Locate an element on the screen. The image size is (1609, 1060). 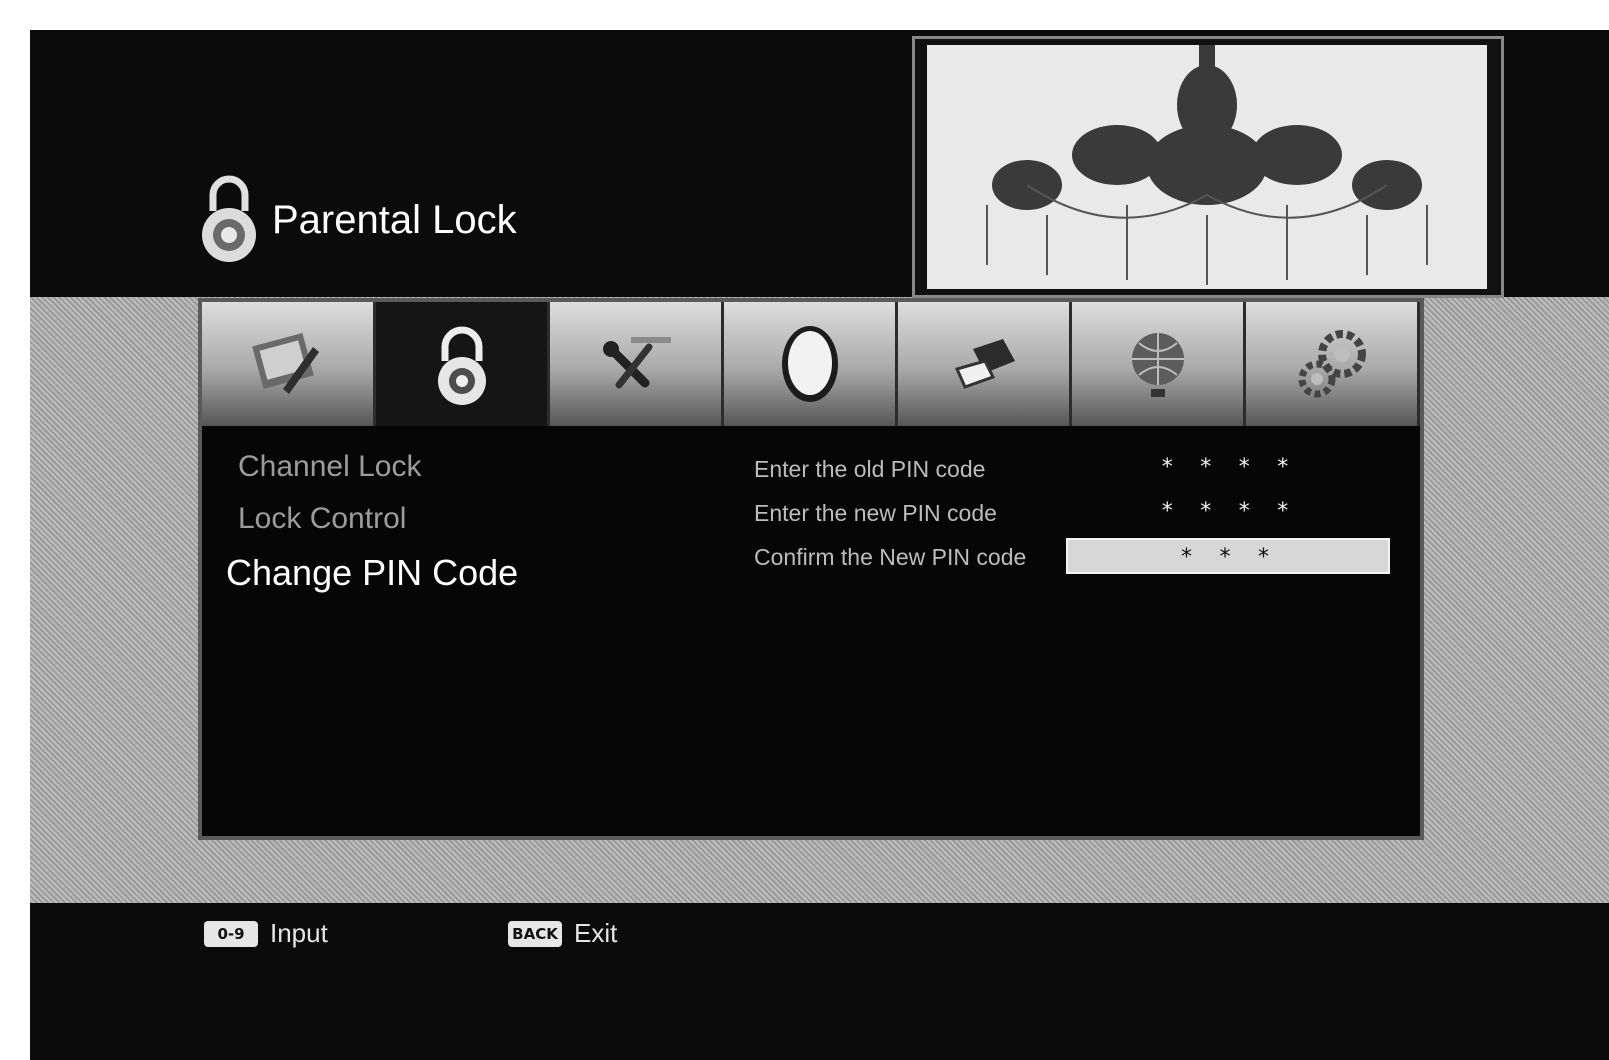
page-title: Parental Lock is located at coordinates (394, 219).